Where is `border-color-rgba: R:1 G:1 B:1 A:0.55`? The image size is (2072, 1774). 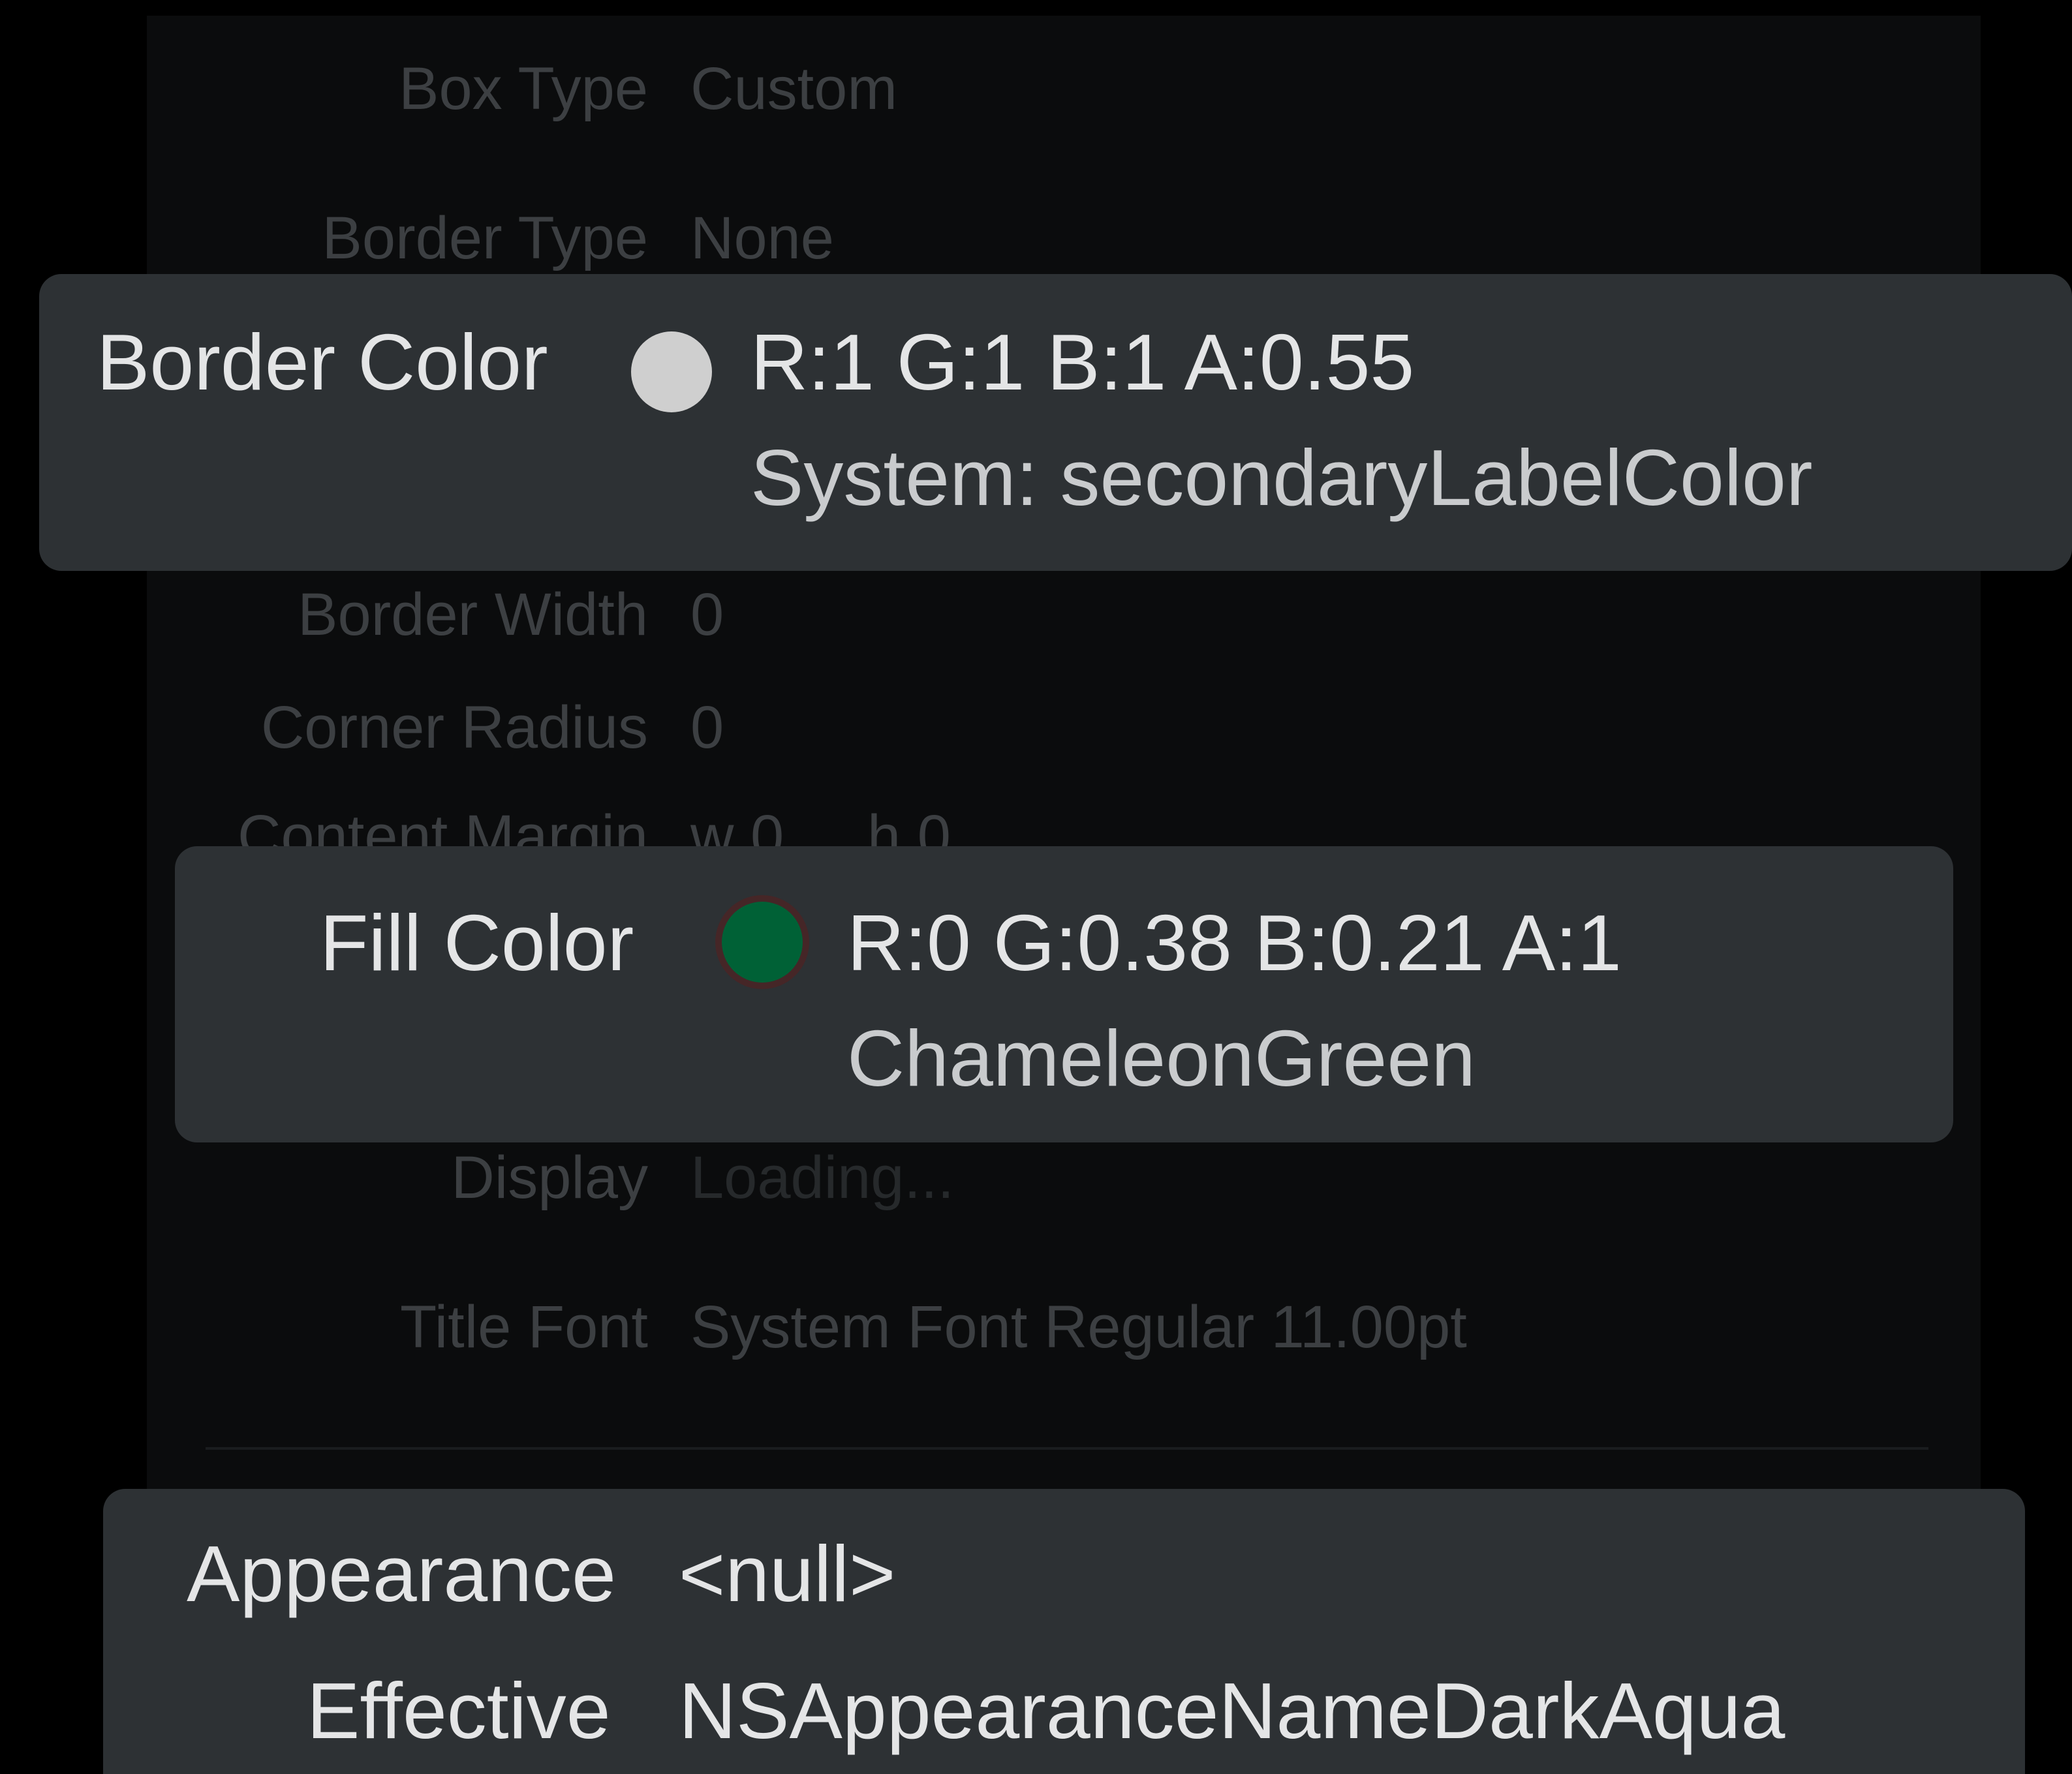
border-color-rgba: R:1 G:1 B:1 A:0.55 is located at coordinates (1082, 362).